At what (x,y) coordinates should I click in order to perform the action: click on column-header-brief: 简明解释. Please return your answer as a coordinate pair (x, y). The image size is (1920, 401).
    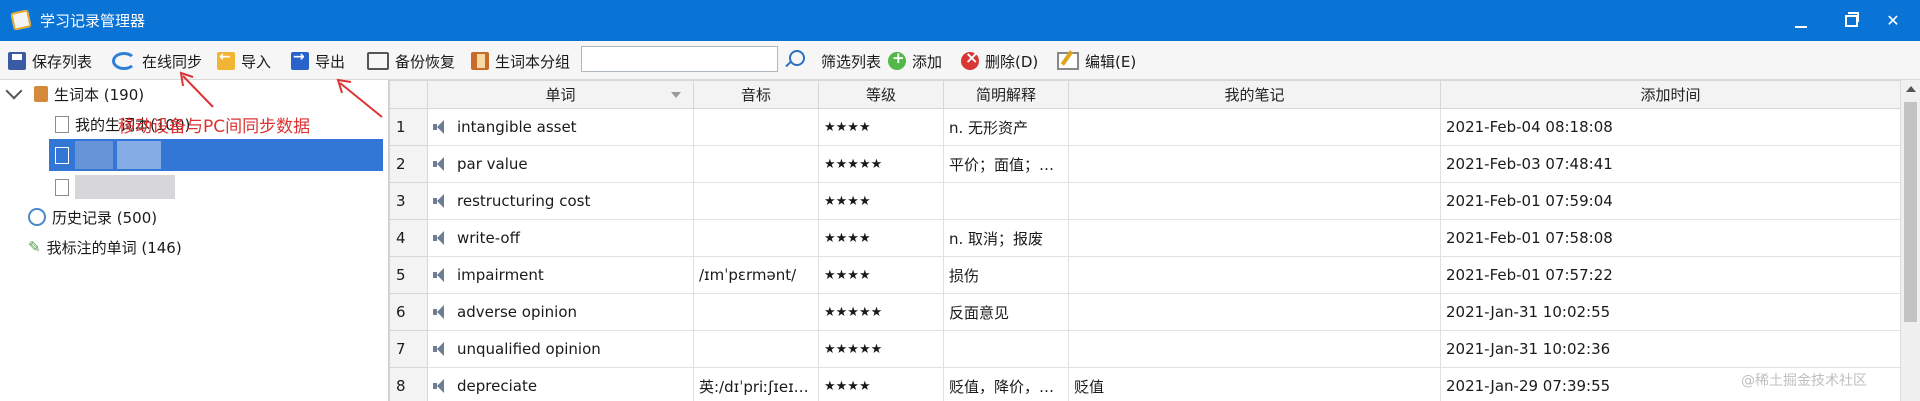
    Looking at the image, I should click on (1006, 94).